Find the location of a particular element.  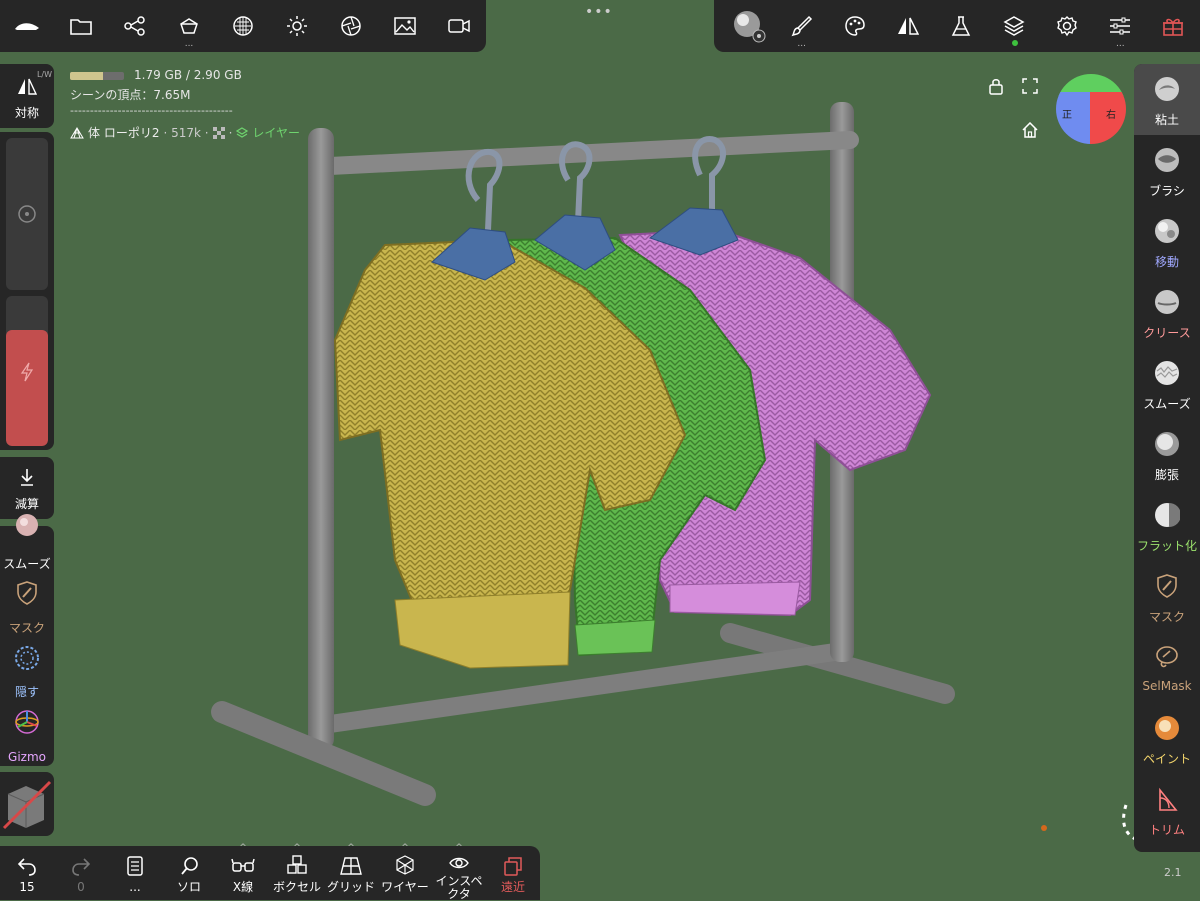

file-button is located at coordinates (81, 26).